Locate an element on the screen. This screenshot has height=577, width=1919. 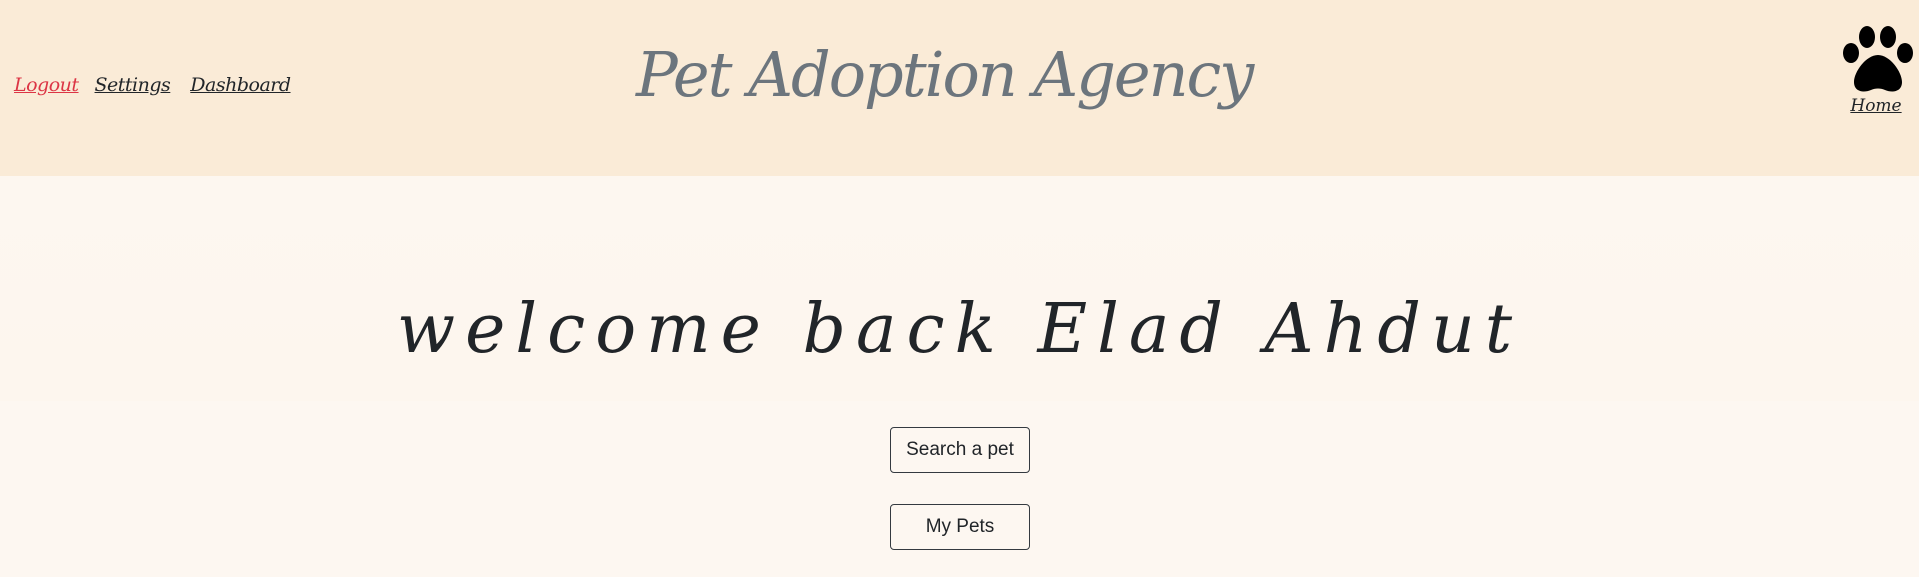
top-nav: Logout Settings Dashboard is located at coordinates (152, 85).